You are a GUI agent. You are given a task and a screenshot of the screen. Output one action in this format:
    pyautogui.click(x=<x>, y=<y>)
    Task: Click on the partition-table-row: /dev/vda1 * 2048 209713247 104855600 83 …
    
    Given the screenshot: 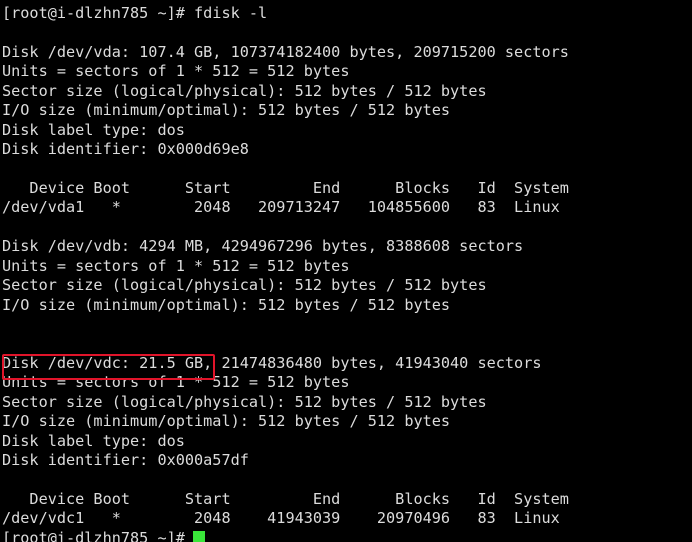 What is the action you would take?
    pyautogui.click(x=281, y=207)
    